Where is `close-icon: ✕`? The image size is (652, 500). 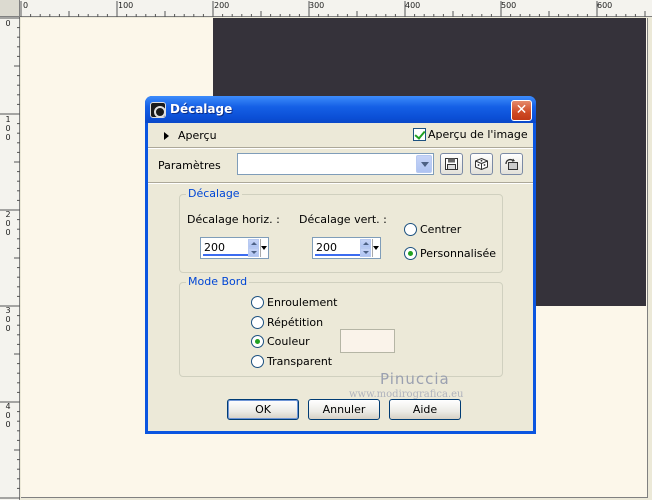 close-icon: ✕ is located at coordinates (521, 110).